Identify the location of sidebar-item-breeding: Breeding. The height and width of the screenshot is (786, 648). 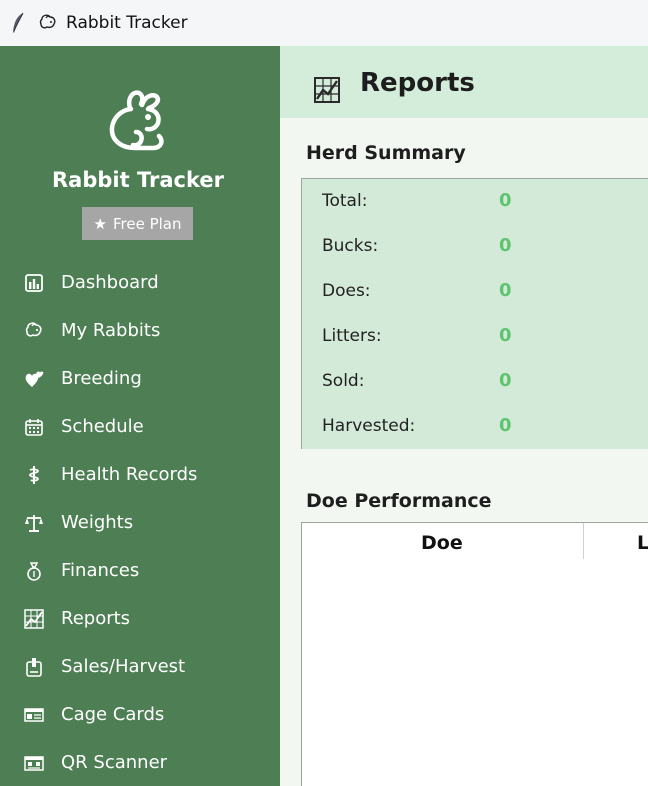
(140, 379).